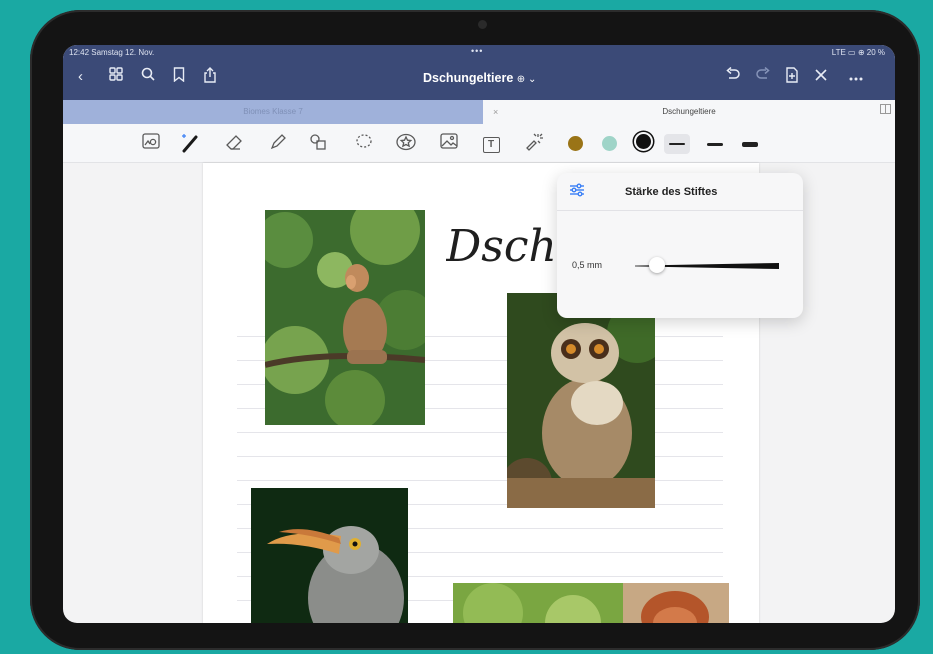 The width and height of the screenshot is (933, 654). What do you see at coordinates (527, 79) in the screenshot?
I see `title-menu-chevron-icon: ⊕ ⌄` at bounding box center [527, 79].